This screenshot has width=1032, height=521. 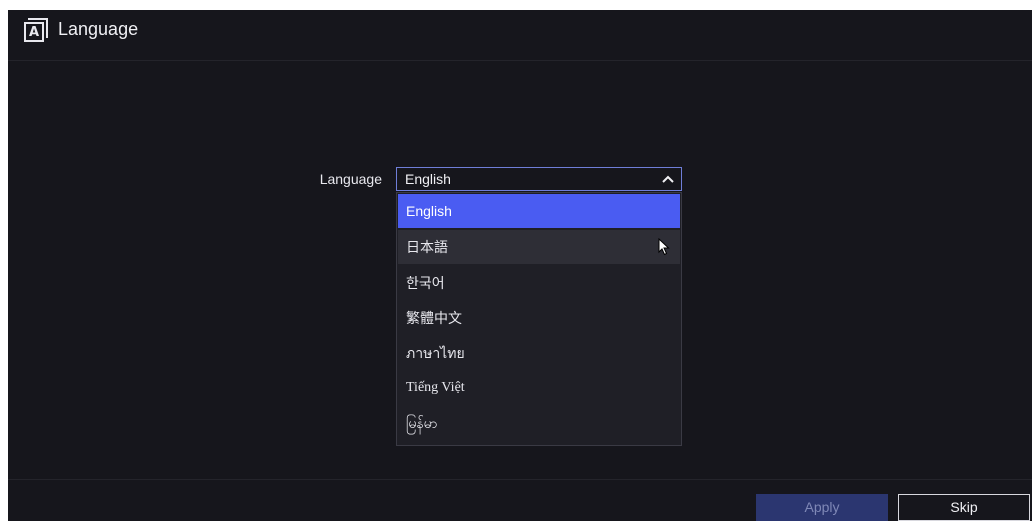 What do you see at coordinates (964, 507) in the screenshot?
I see `skip-button: Skip` at bounding box center [964, 507].